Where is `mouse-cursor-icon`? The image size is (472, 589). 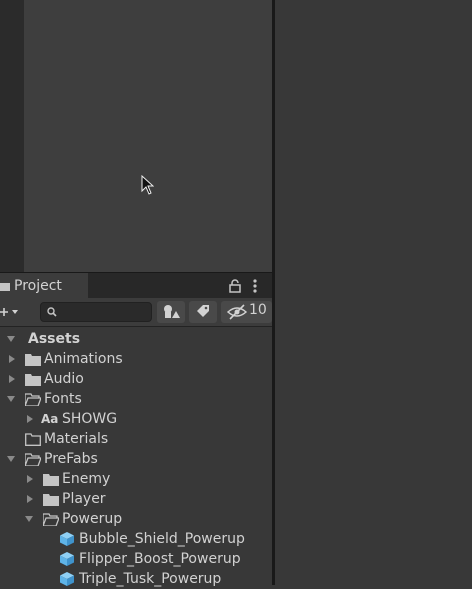
mouse-cursor-icon is located at coordinates (147, 185).